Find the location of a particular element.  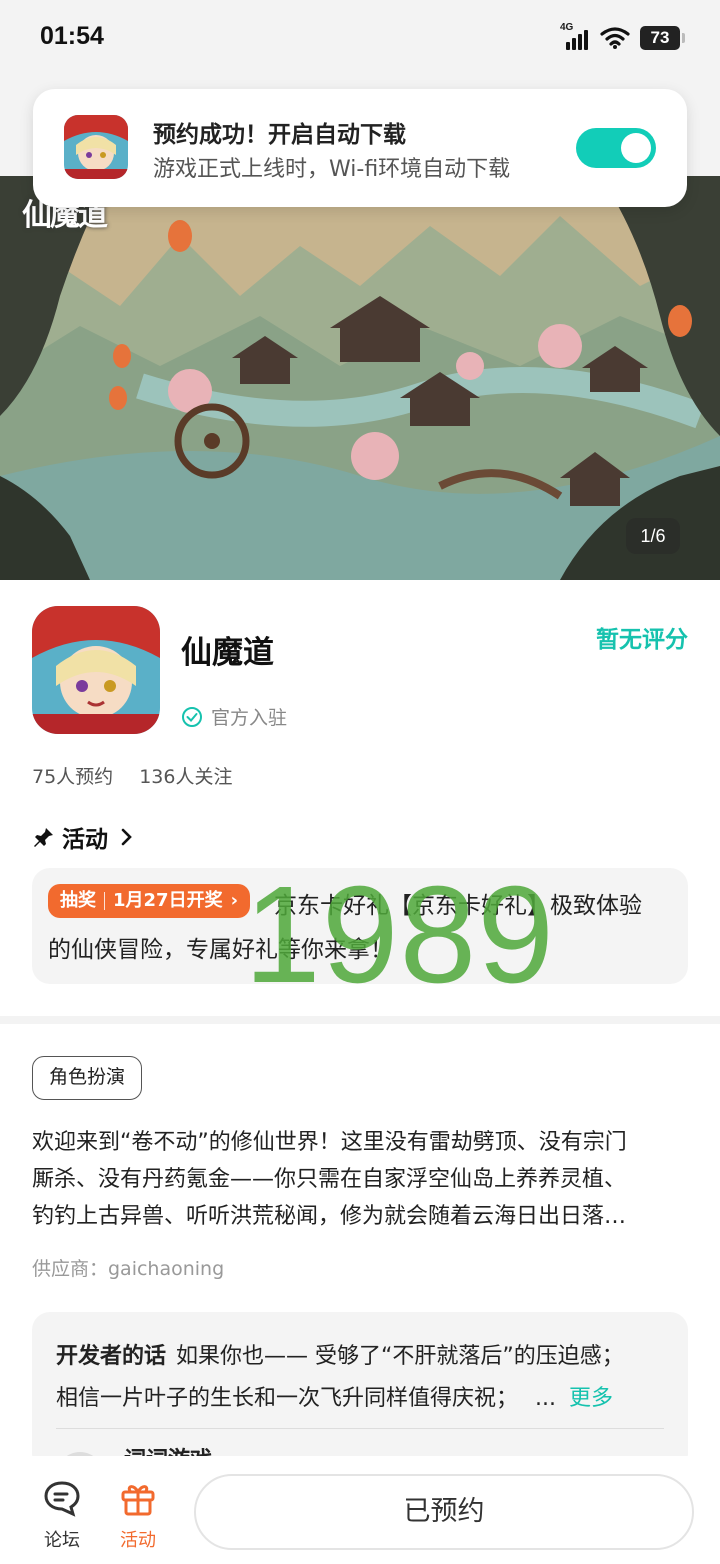

follower-count: 136人关注 is located at coordinates (186, 777).